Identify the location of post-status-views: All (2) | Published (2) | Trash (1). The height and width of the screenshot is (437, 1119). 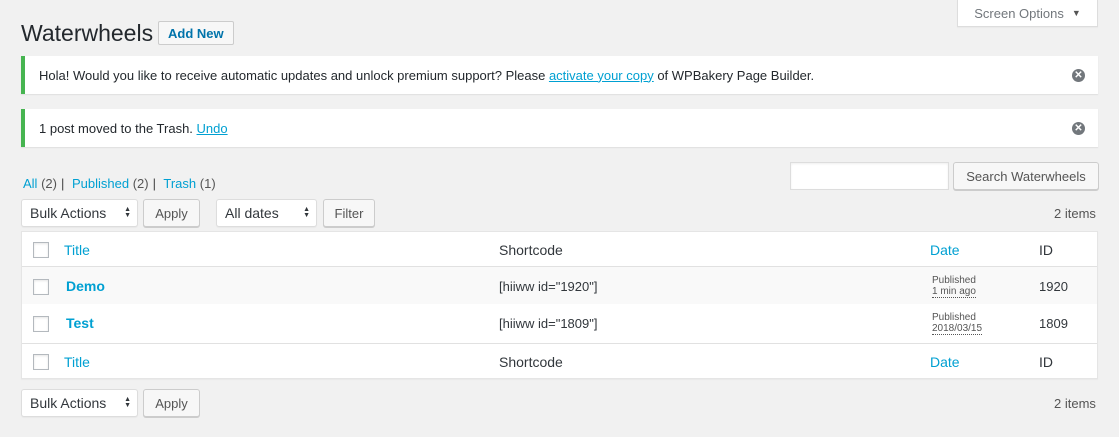
(119, 183).